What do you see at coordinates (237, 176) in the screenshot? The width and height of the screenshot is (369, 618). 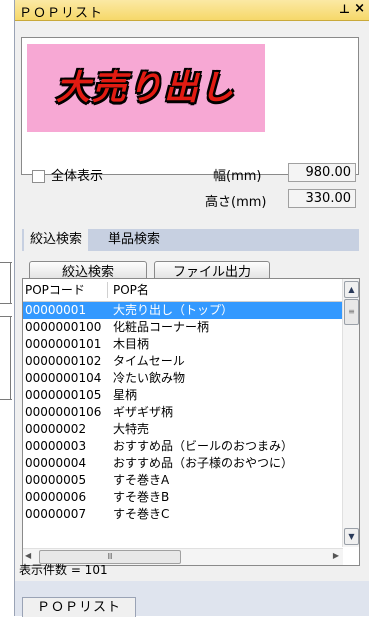 I see `width-label: 幅(mm)` at bounding box center [237, 176].